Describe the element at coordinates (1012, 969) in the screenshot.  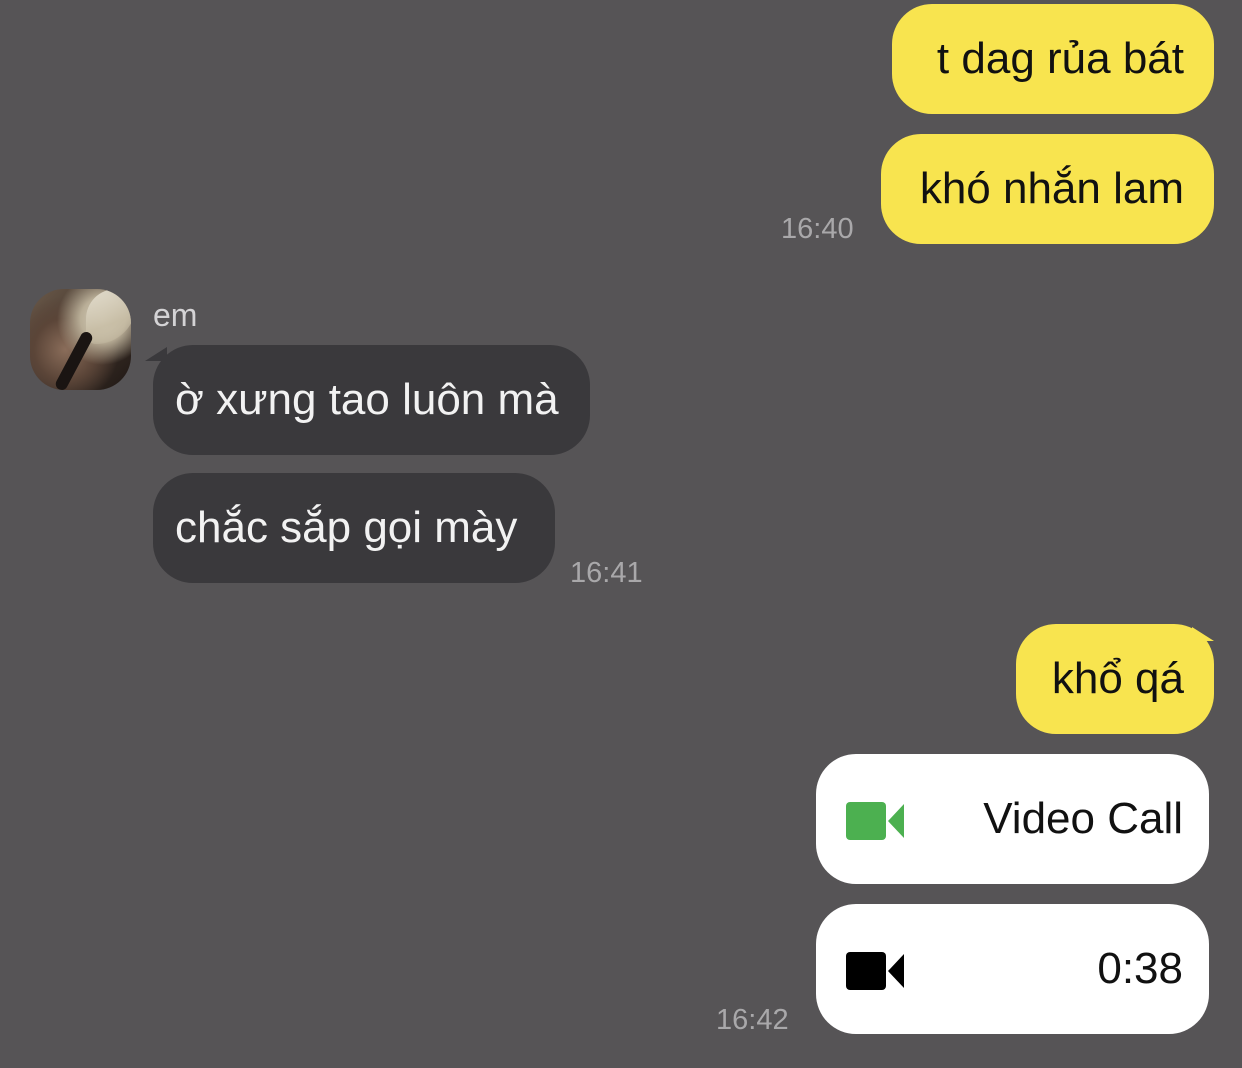
I see `video-call-duration-card: 0:38` at that location.